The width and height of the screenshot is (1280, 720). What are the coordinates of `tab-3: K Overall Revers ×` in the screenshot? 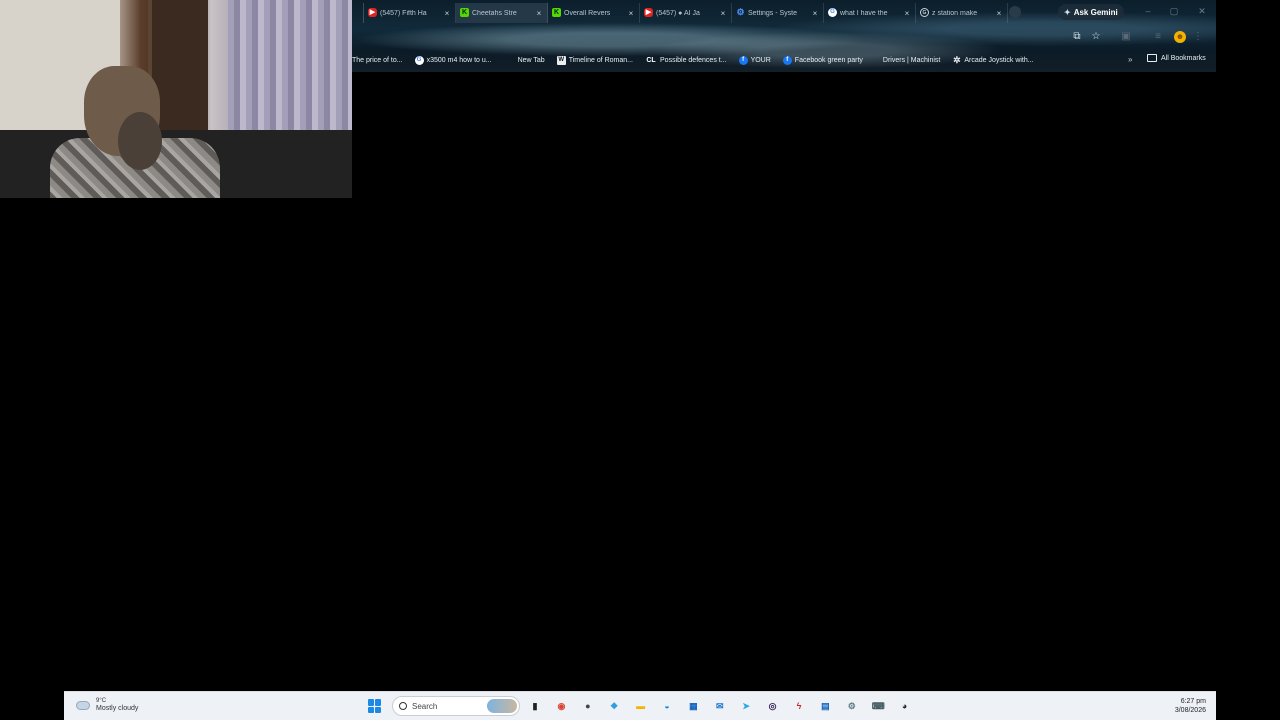 It's located at (594, 13).